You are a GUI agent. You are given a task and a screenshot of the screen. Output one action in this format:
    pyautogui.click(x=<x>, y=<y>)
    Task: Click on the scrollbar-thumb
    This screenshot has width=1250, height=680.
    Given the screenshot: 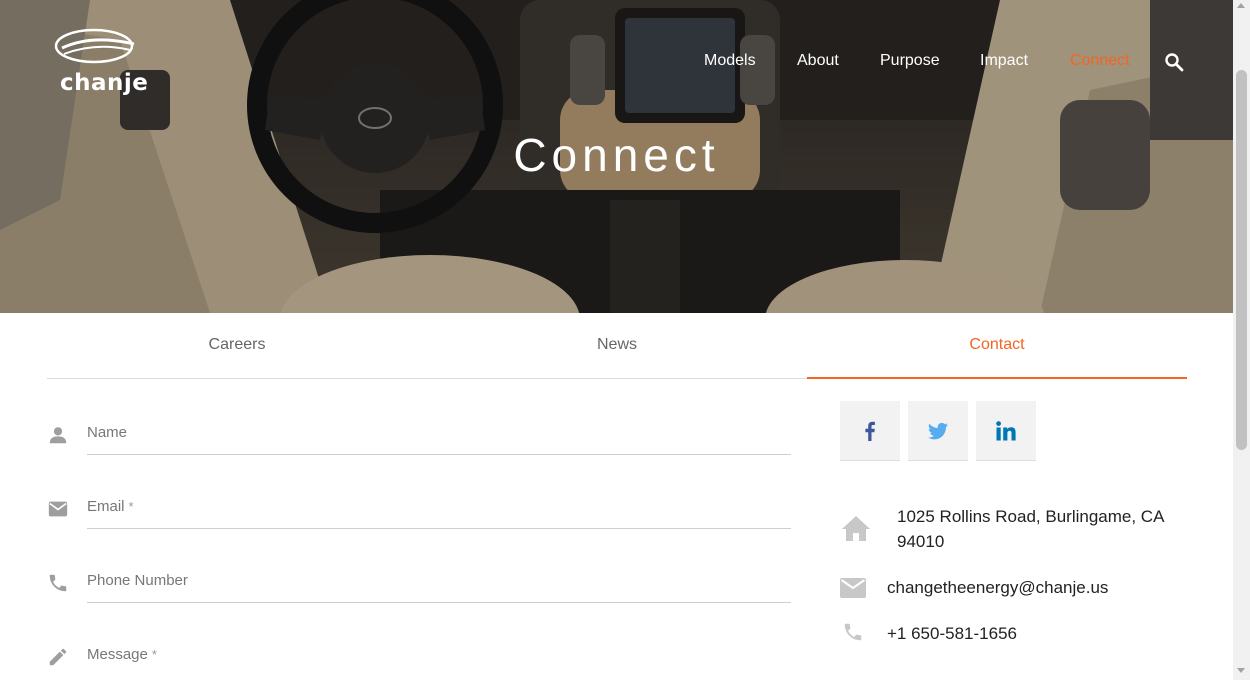 What is the action you would take?
    pyautogui.click(x=1241, y=260)
    